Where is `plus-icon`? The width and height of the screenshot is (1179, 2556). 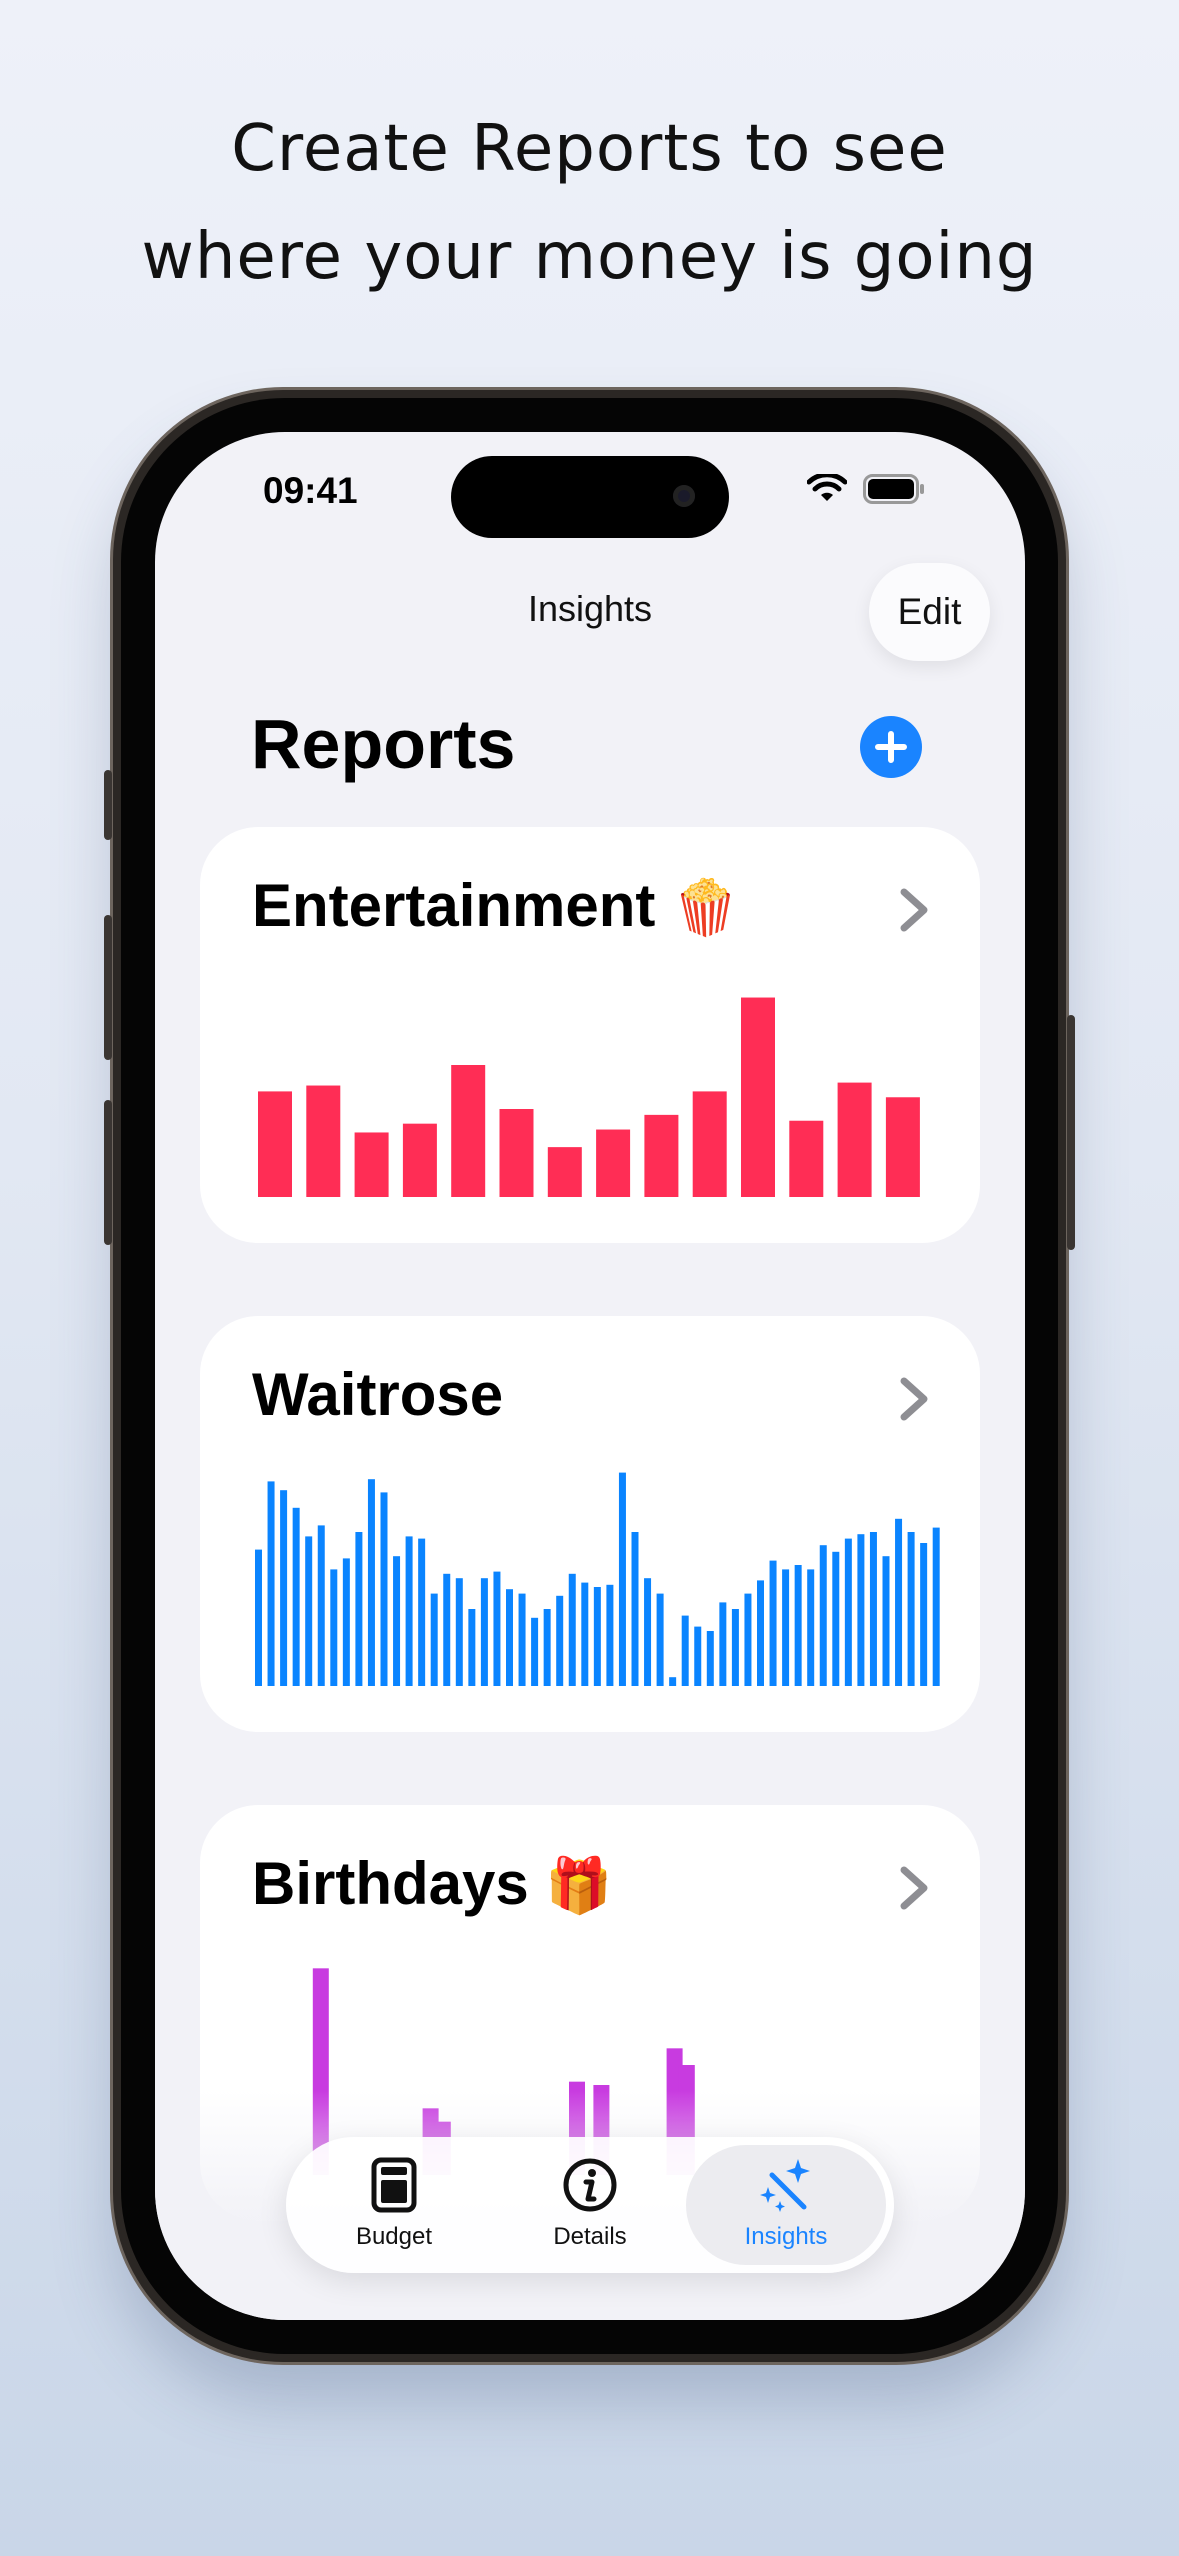 plus-icon is located at coordinates (891, 747).